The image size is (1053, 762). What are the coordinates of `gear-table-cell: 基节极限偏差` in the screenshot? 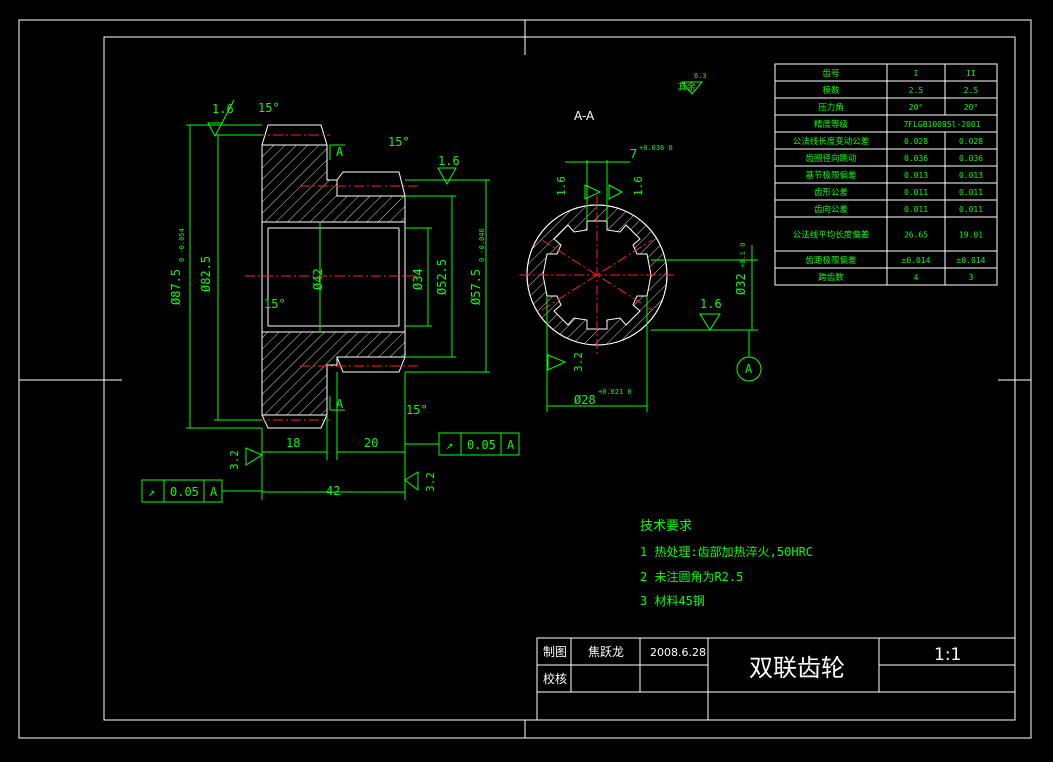 It's located at (830, 175).